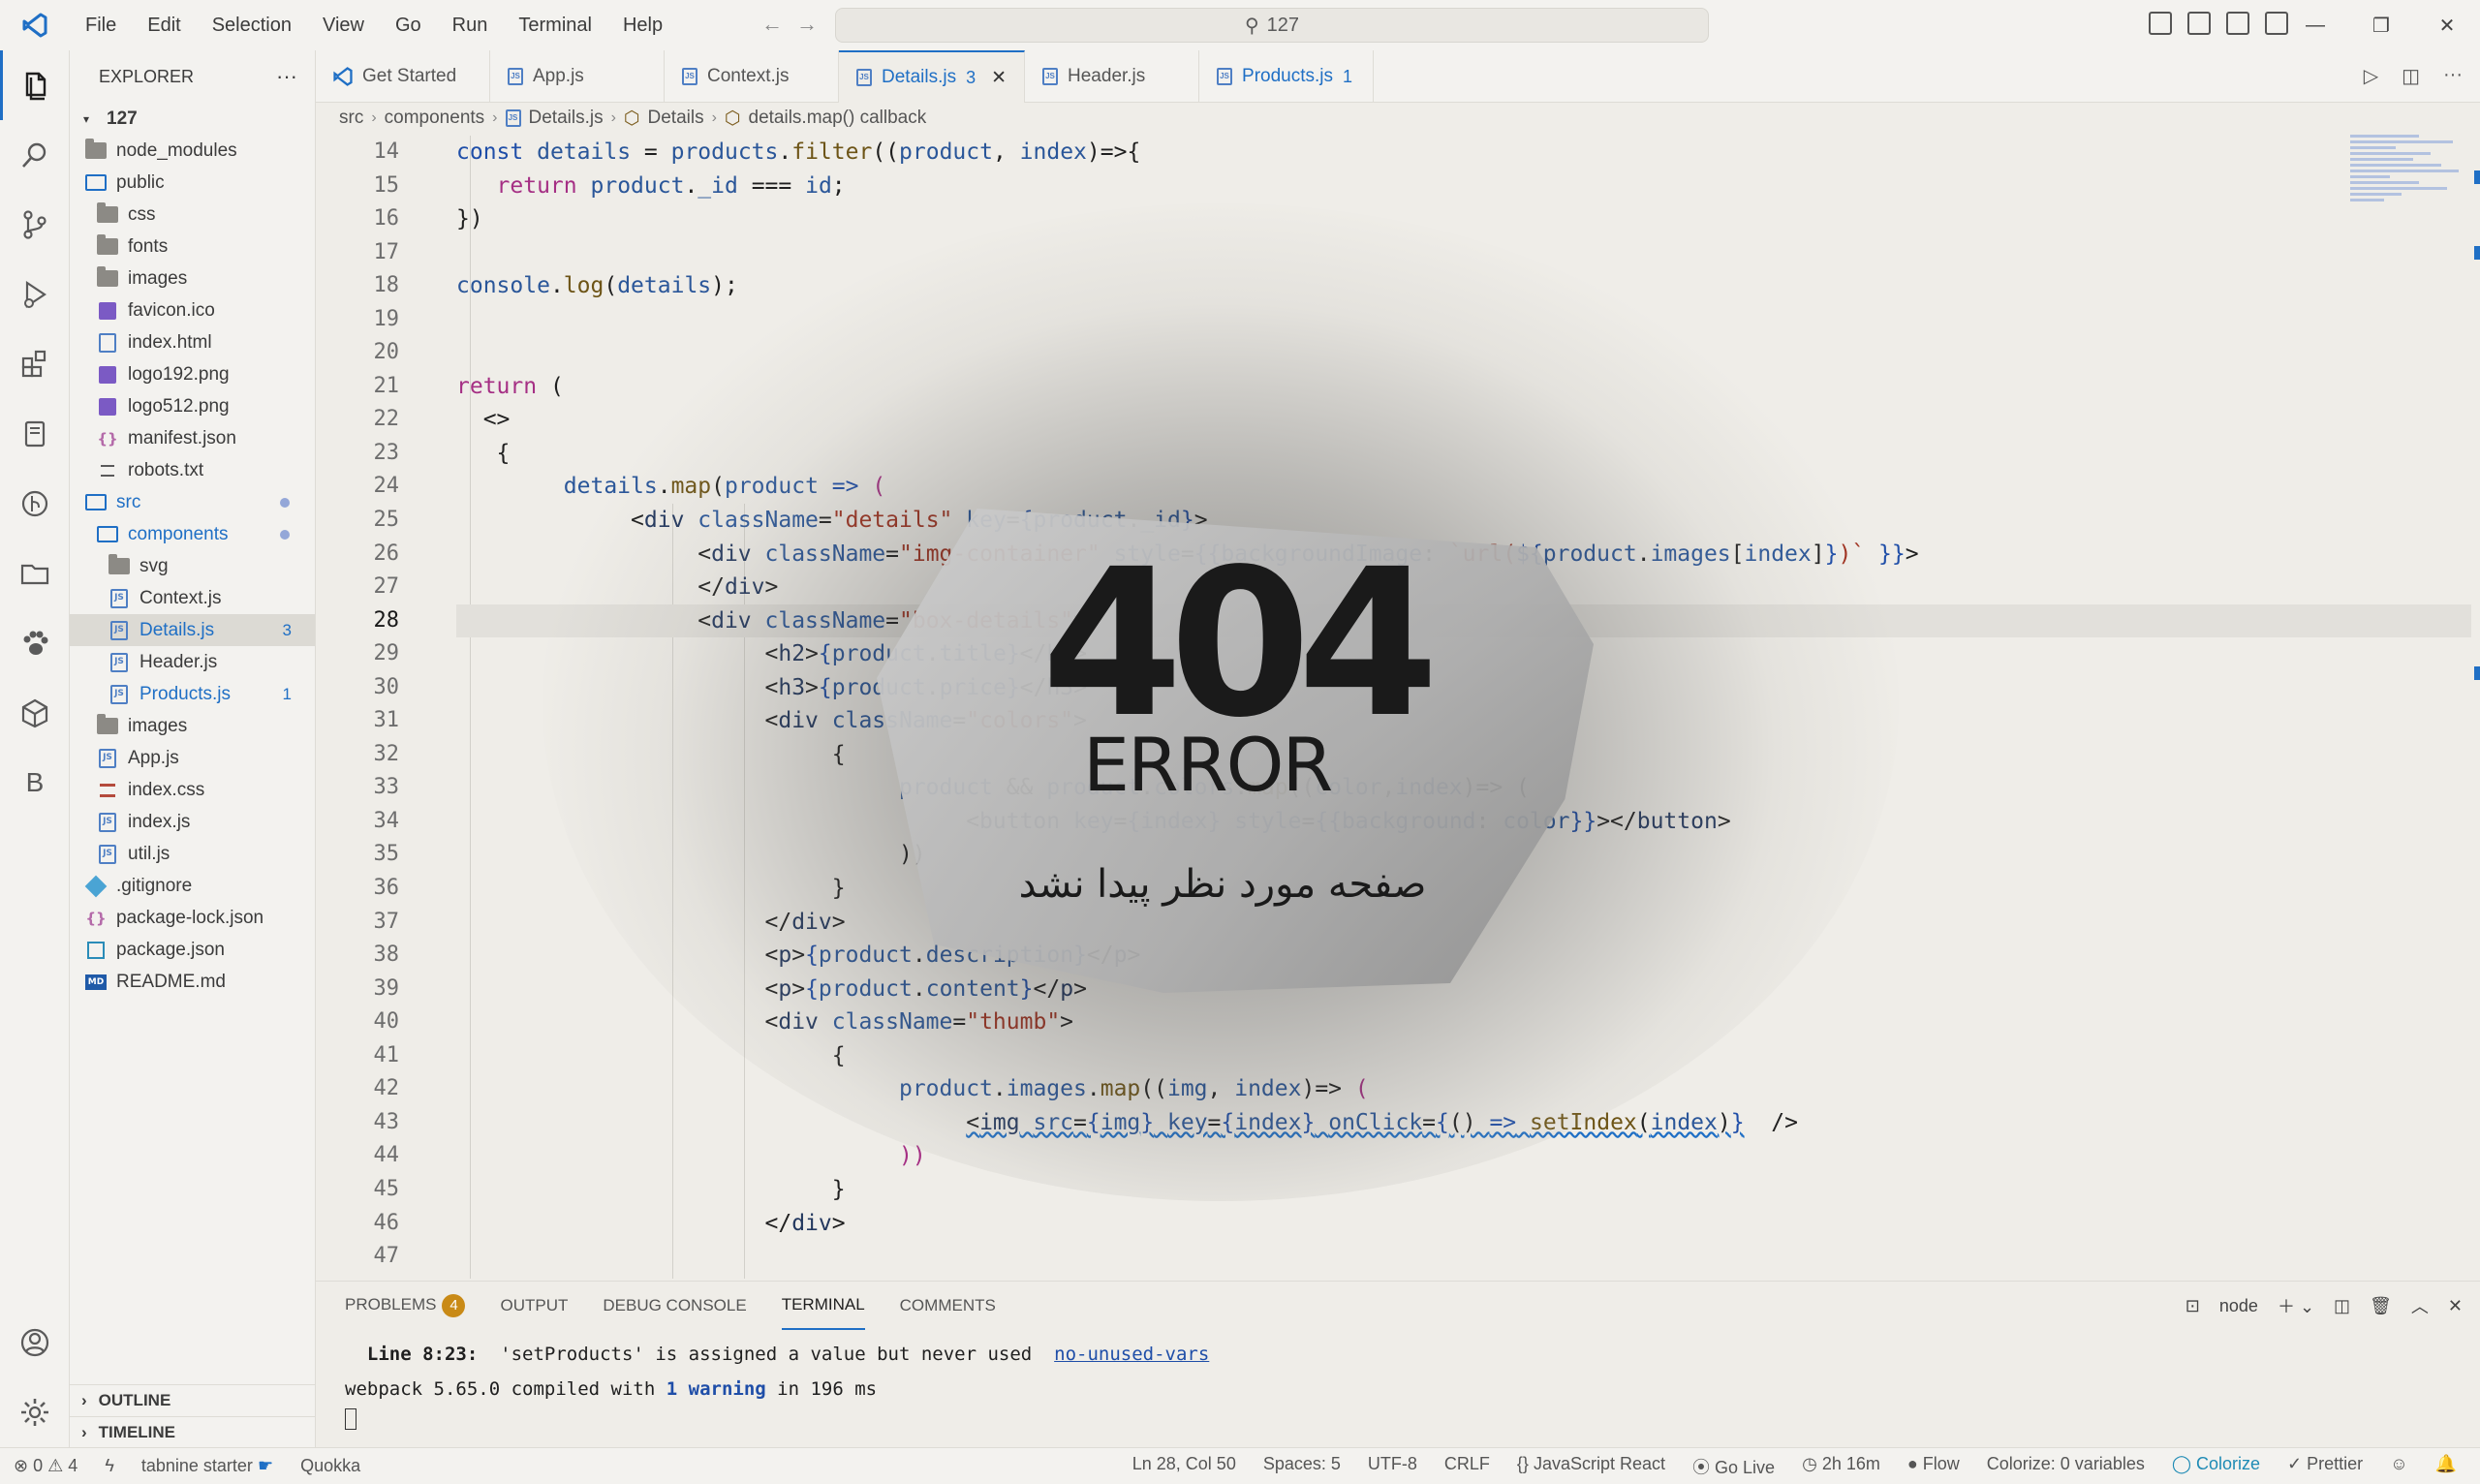  Describe the element at coordinates (1131, 1354) in the screenshot. I see `rule-link: no-unused-vars` at that location.